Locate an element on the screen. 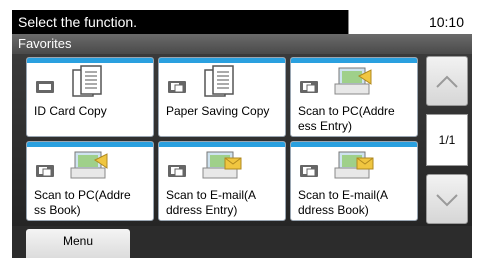  tile-scan-to-email-address-book: Scan to E-mail(A ddress Book) is located at coordinates (354, 181).